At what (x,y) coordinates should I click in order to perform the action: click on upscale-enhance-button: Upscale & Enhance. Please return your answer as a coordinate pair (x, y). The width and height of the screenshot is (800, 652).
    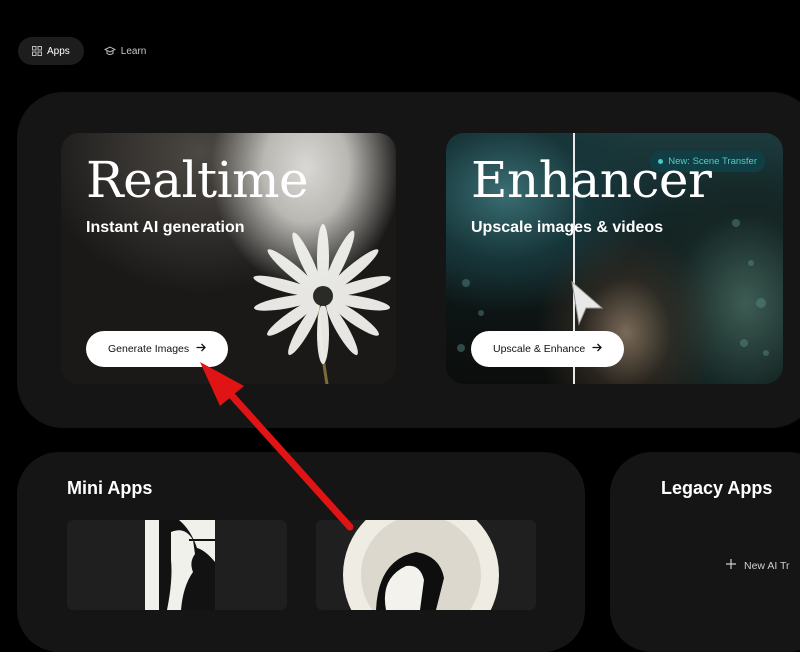
    Looking at the image, I should click on (548, 349).